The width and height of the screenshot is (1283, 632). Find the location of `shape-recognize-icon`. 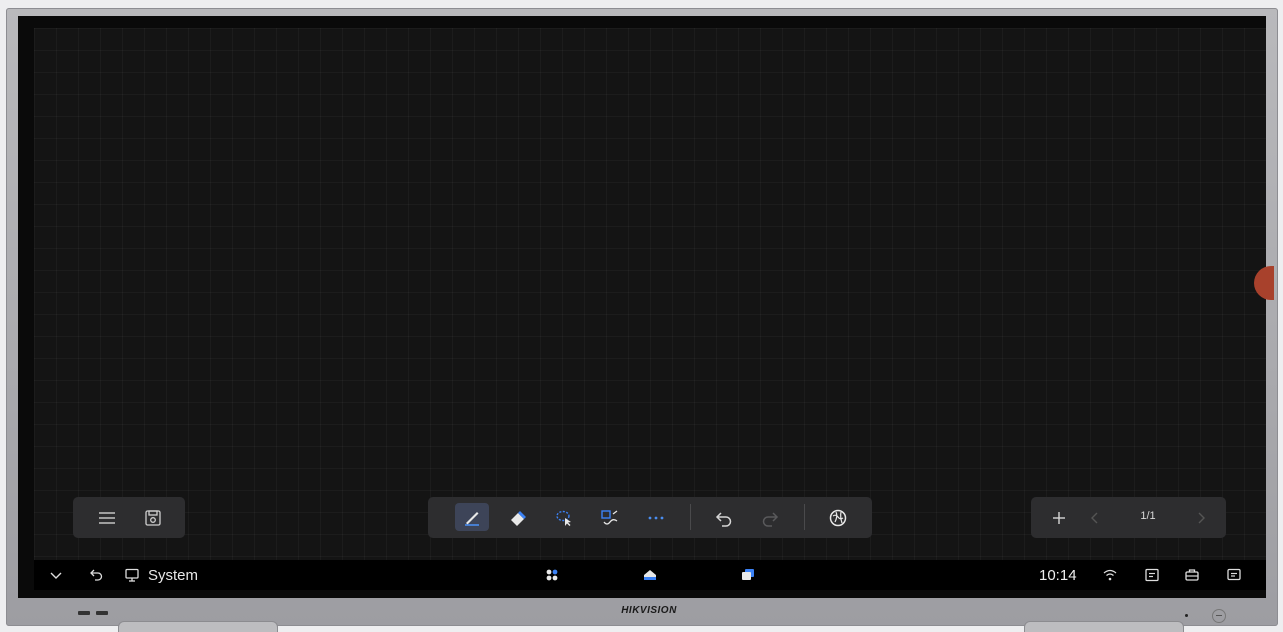

shape-recognize-icon is located at coordinates (610, 518).